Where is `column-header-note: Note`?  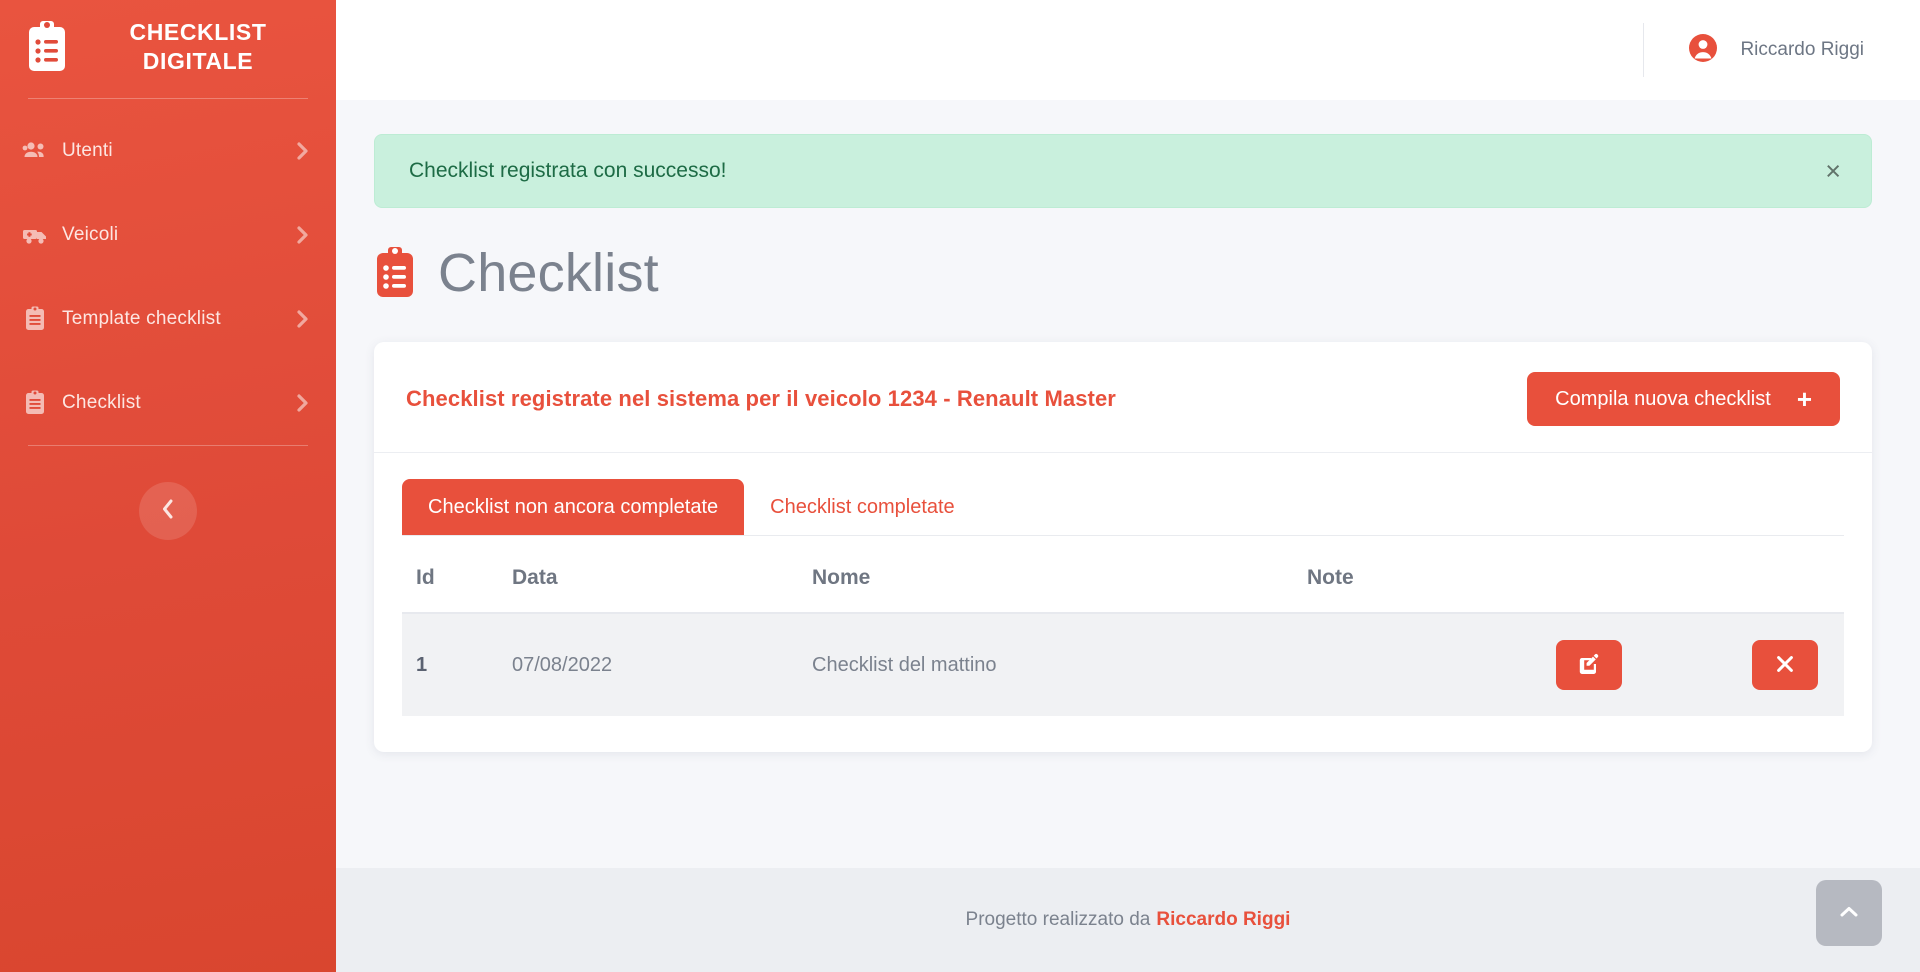 column-header-note: Note is located at coordinates (1375, 575).